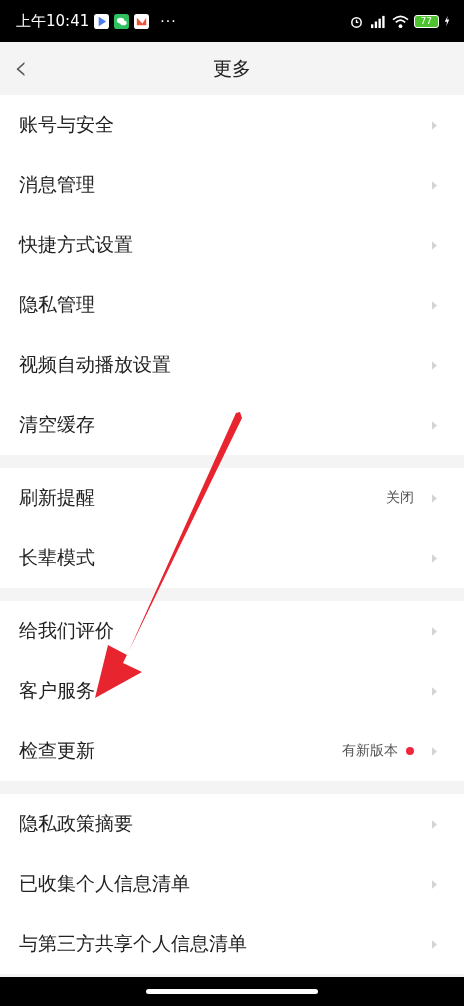 The image size is (464, 1006). What do you see at coordinates (57, 750) in the screenshot?
I see `item-label: 检查更新` at bounding box center [57, 750].